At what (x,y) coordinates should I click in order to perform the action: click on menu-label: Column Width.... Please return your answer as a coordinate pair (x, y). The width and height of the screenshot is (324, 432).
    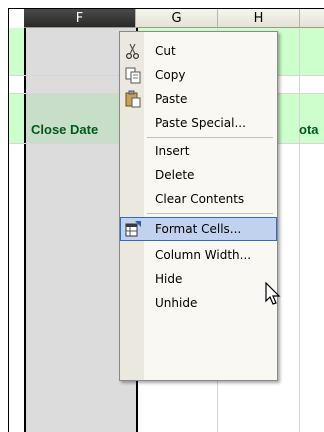
    Looking at the image, I should click on (203, 255).